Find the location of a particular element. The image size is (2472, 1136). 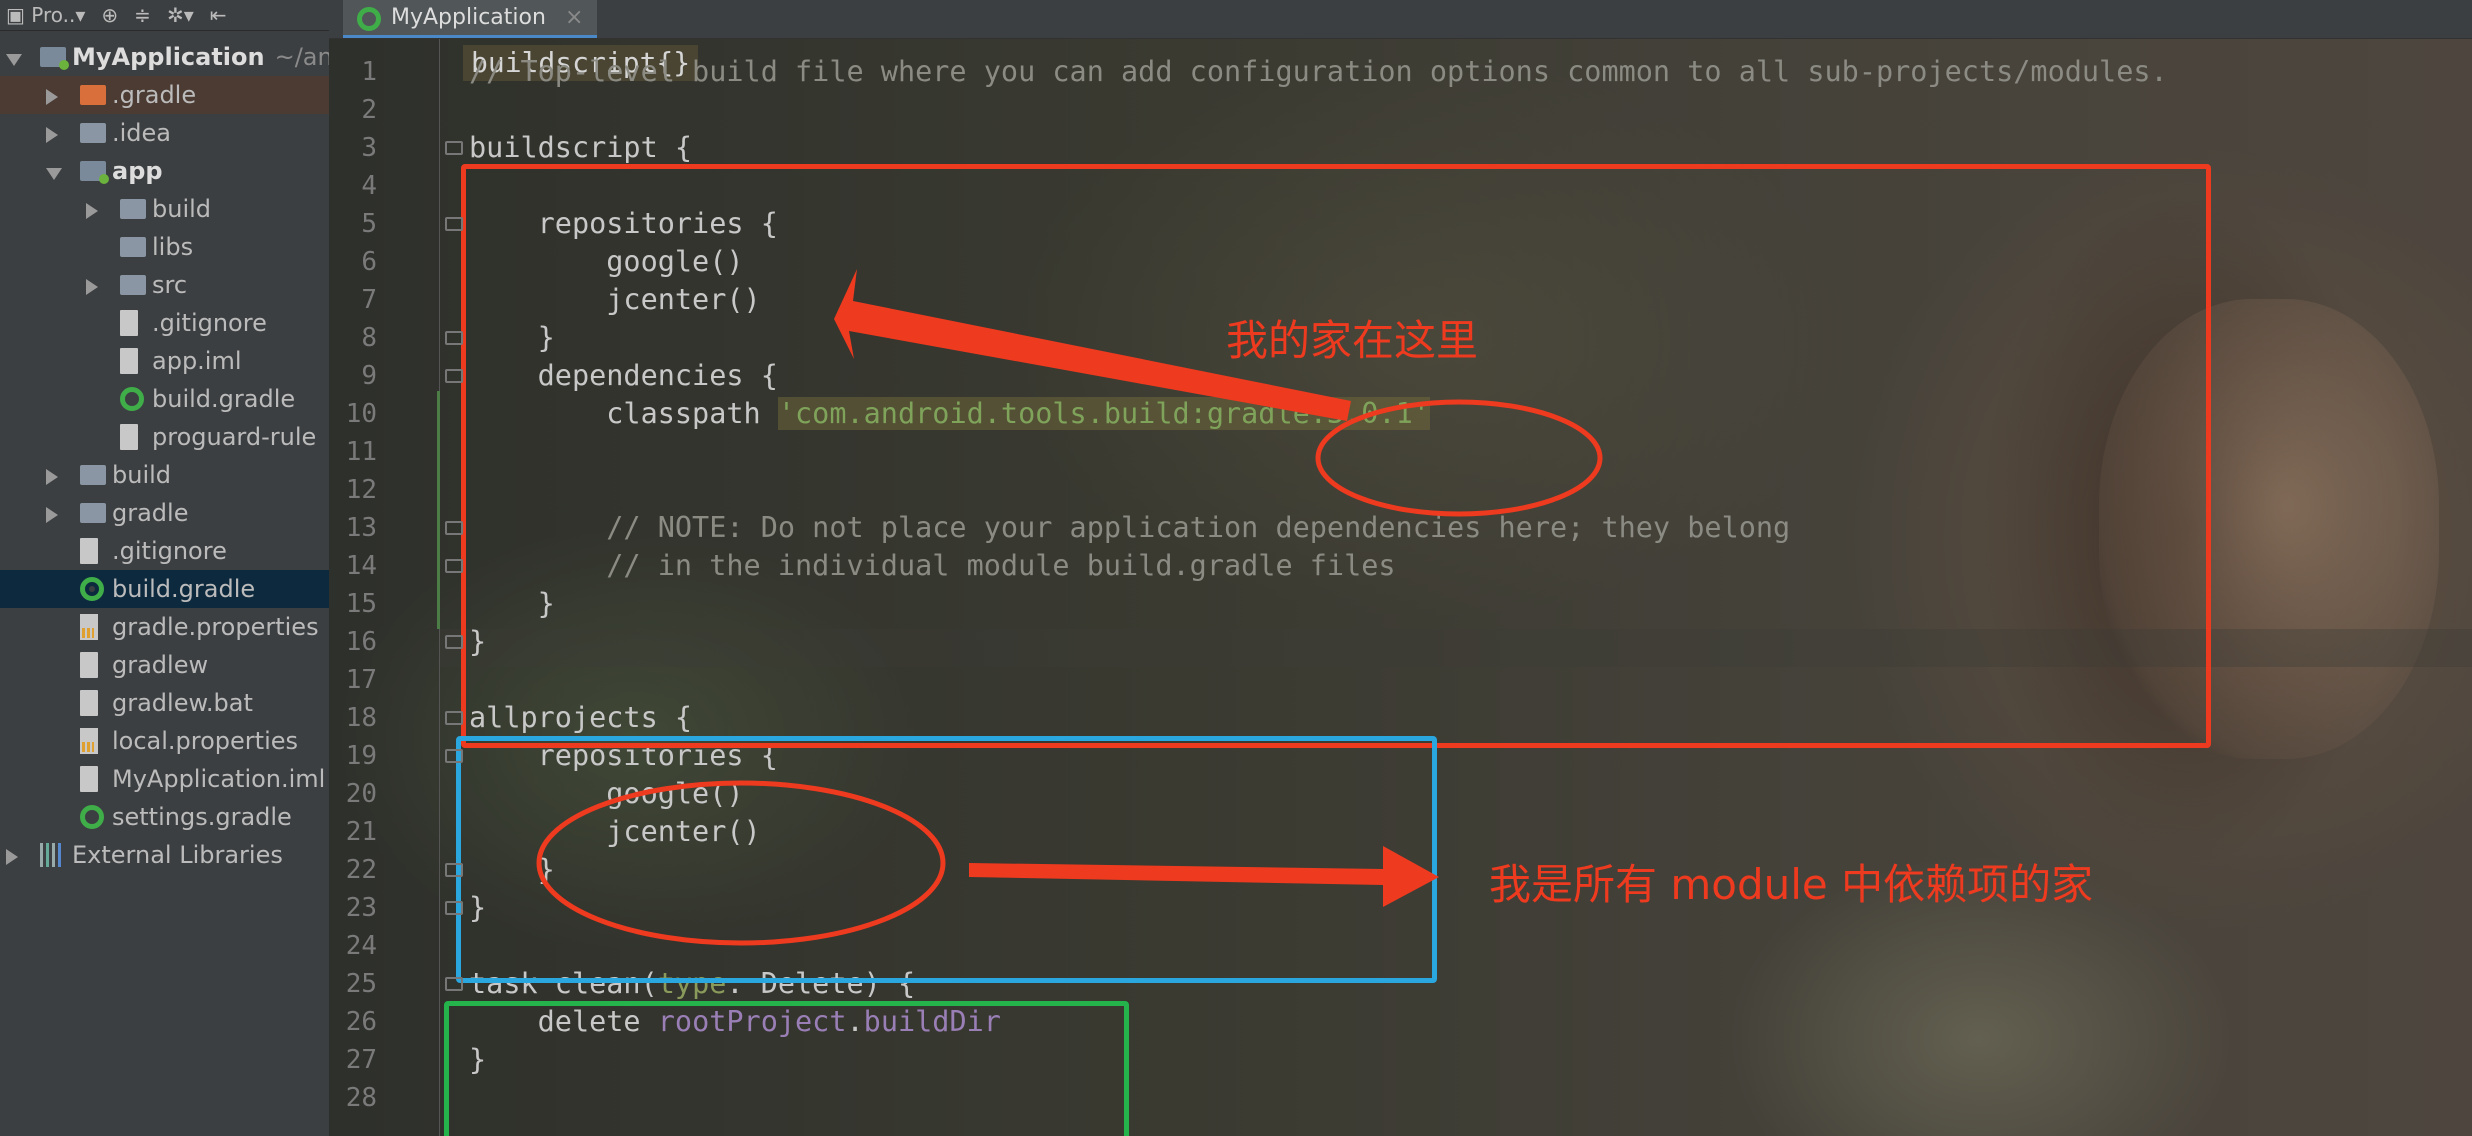

tab-myapplication: MyApplication × is located at coordinates (470, 19).